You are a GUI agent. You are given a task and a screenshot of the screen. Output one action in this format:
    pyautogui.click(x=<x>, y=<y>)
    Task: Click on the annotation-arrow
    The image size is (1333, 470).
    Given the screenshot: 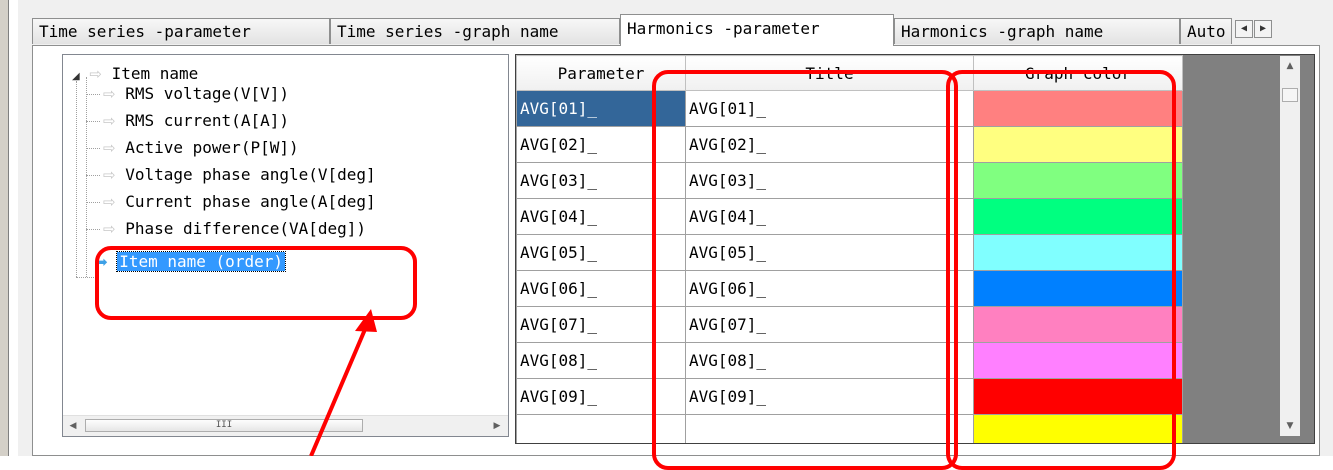 What is the action you would take?
    pyautogui.click(x=343, y=382)
    